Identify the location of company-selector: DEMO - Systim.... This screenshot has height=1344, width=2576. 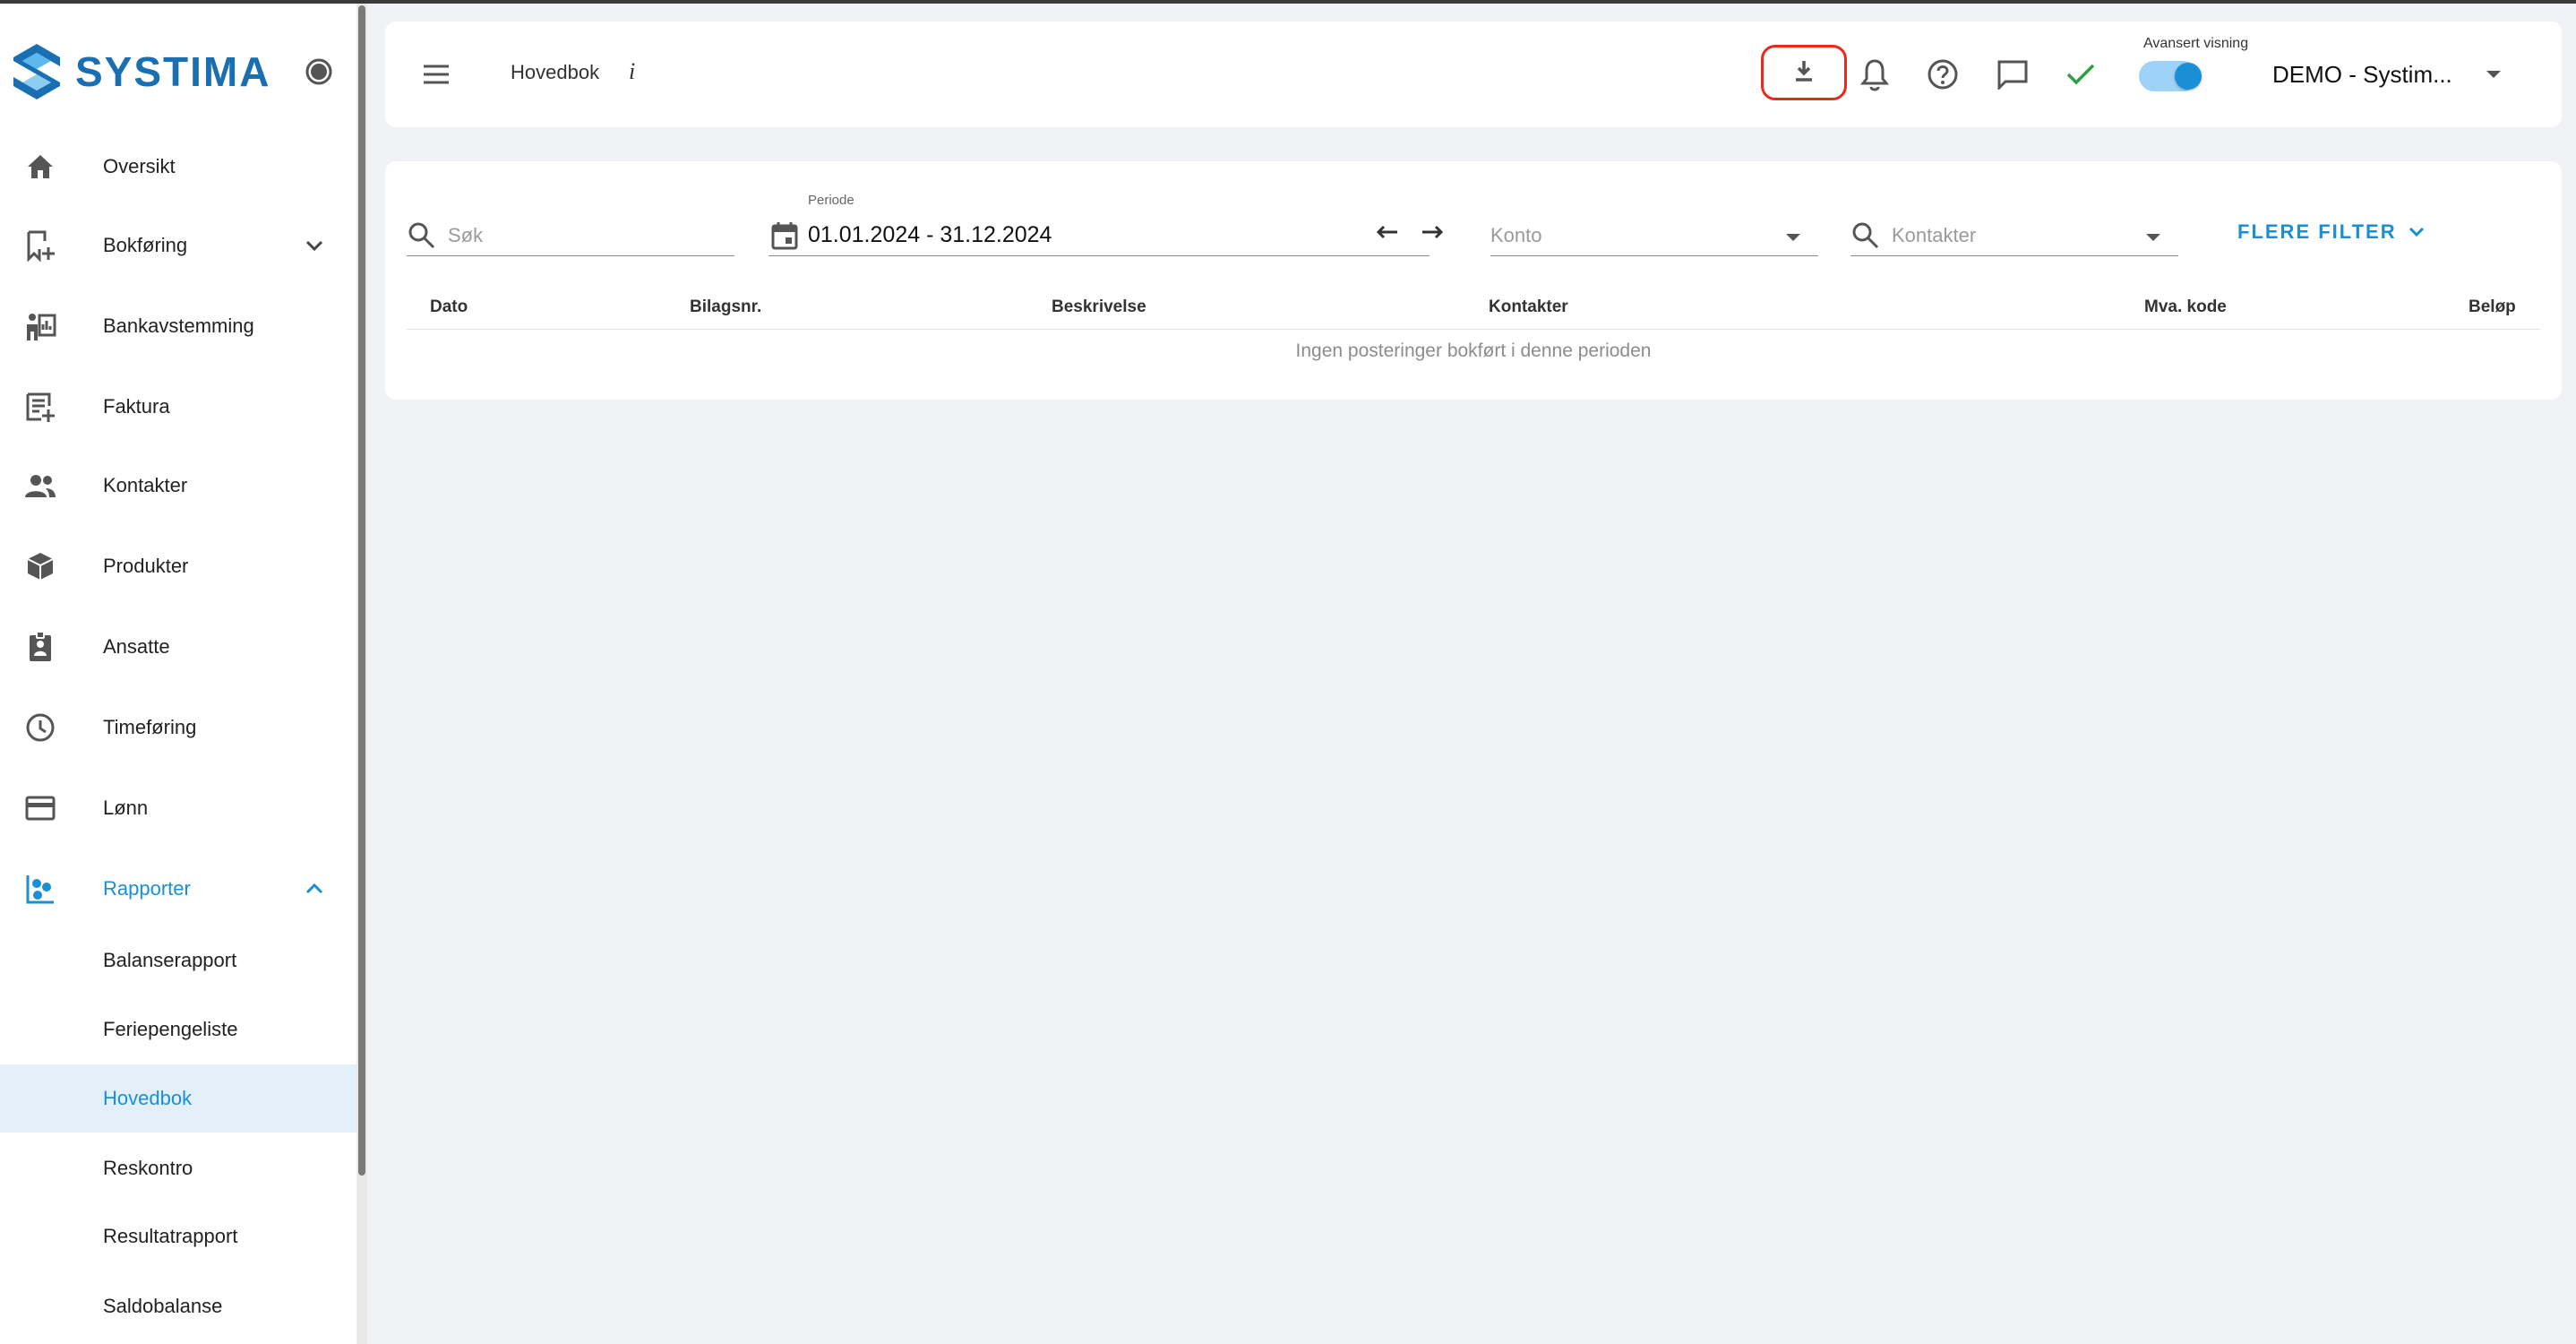
(2362, 75).